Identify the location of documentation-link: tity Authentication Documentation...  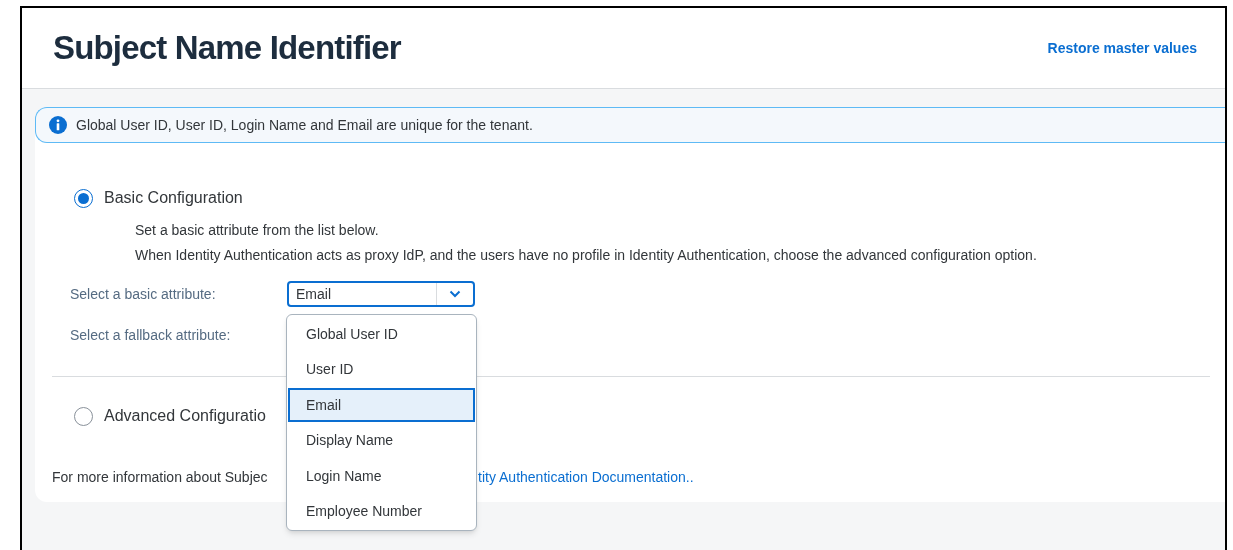
(586, 477).